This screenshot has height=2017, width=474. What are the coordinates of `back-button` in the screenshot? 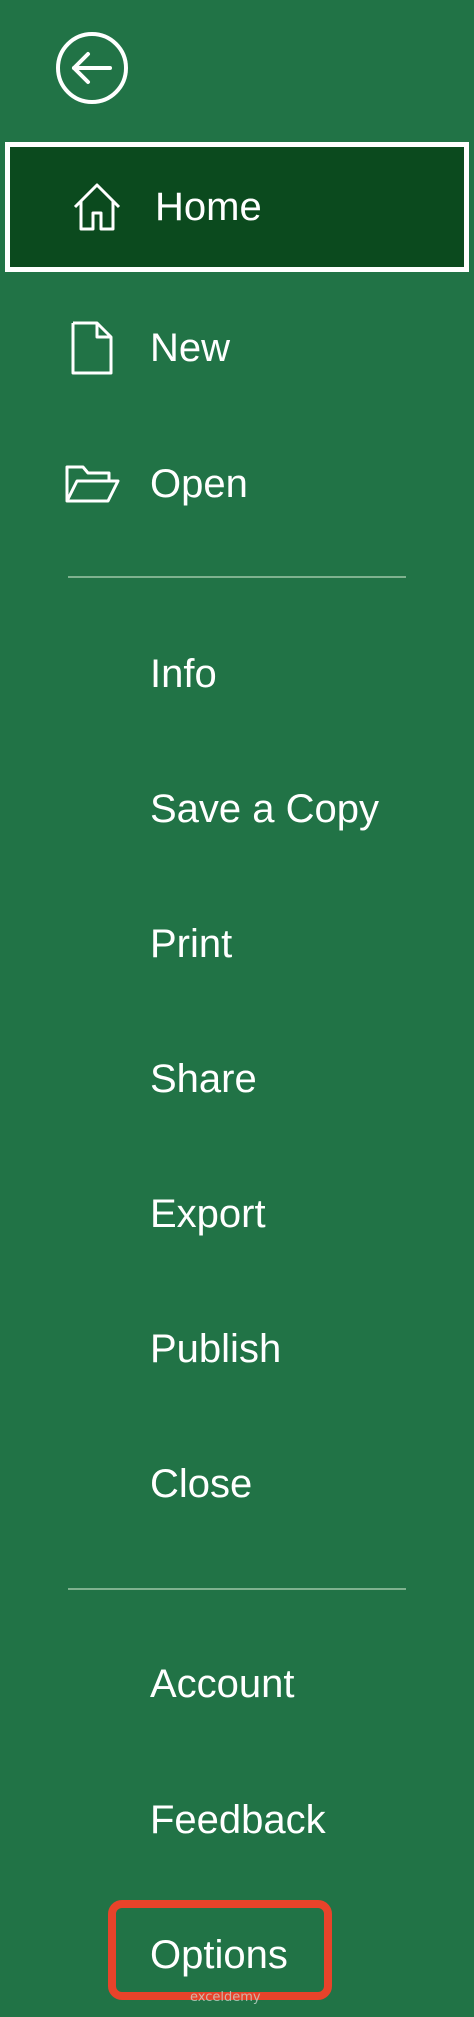 It's located at (92, 68).